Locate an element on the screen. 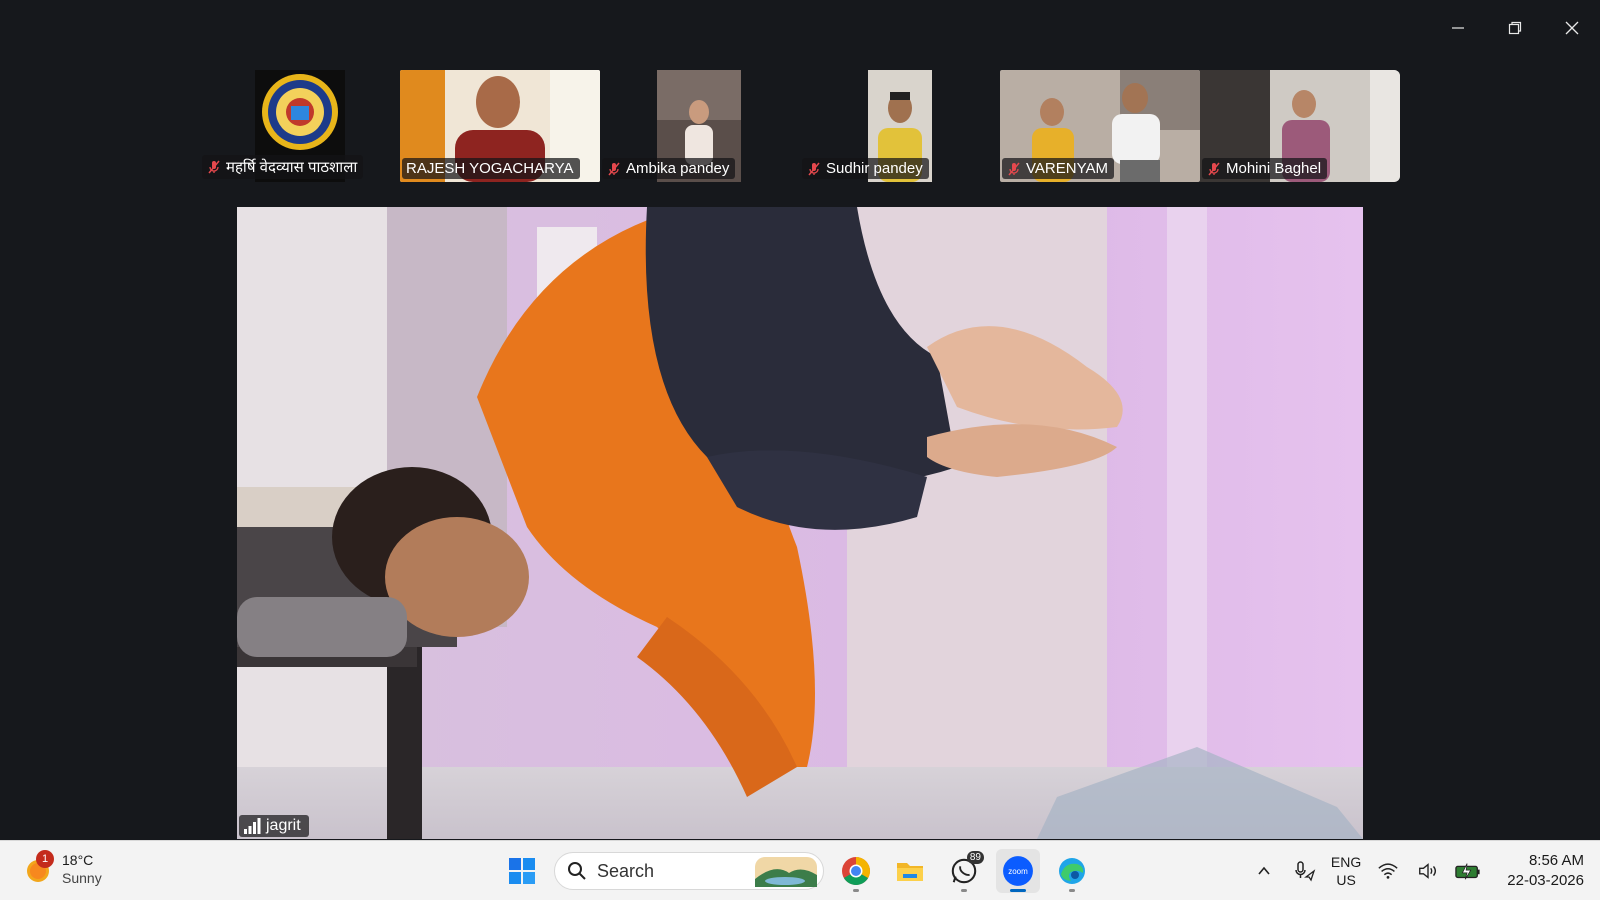 The width and height of the screenshot is (1600, 900). weather-condition: Sunny is located at coordinates (82, 878).